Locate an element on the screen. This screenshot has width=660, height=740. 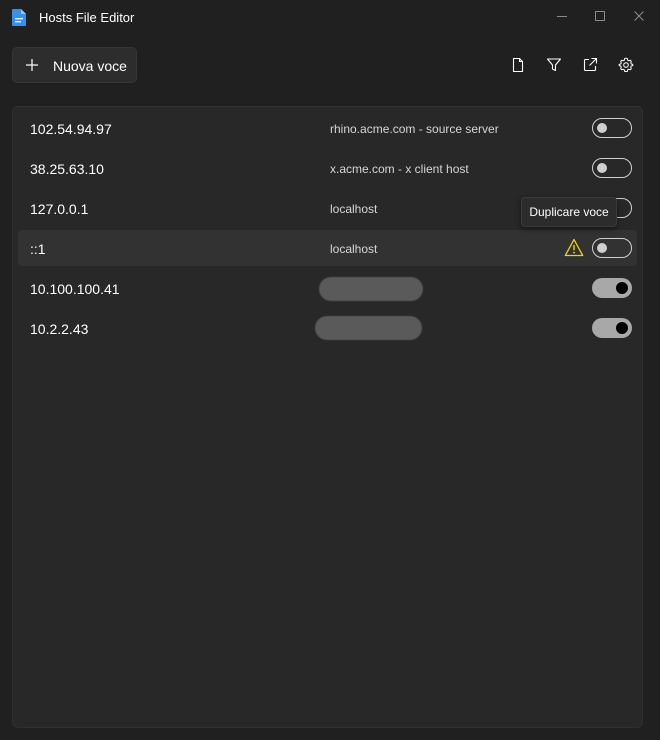
entry-row: ::1 localhost is located at coordinates (327, 248).